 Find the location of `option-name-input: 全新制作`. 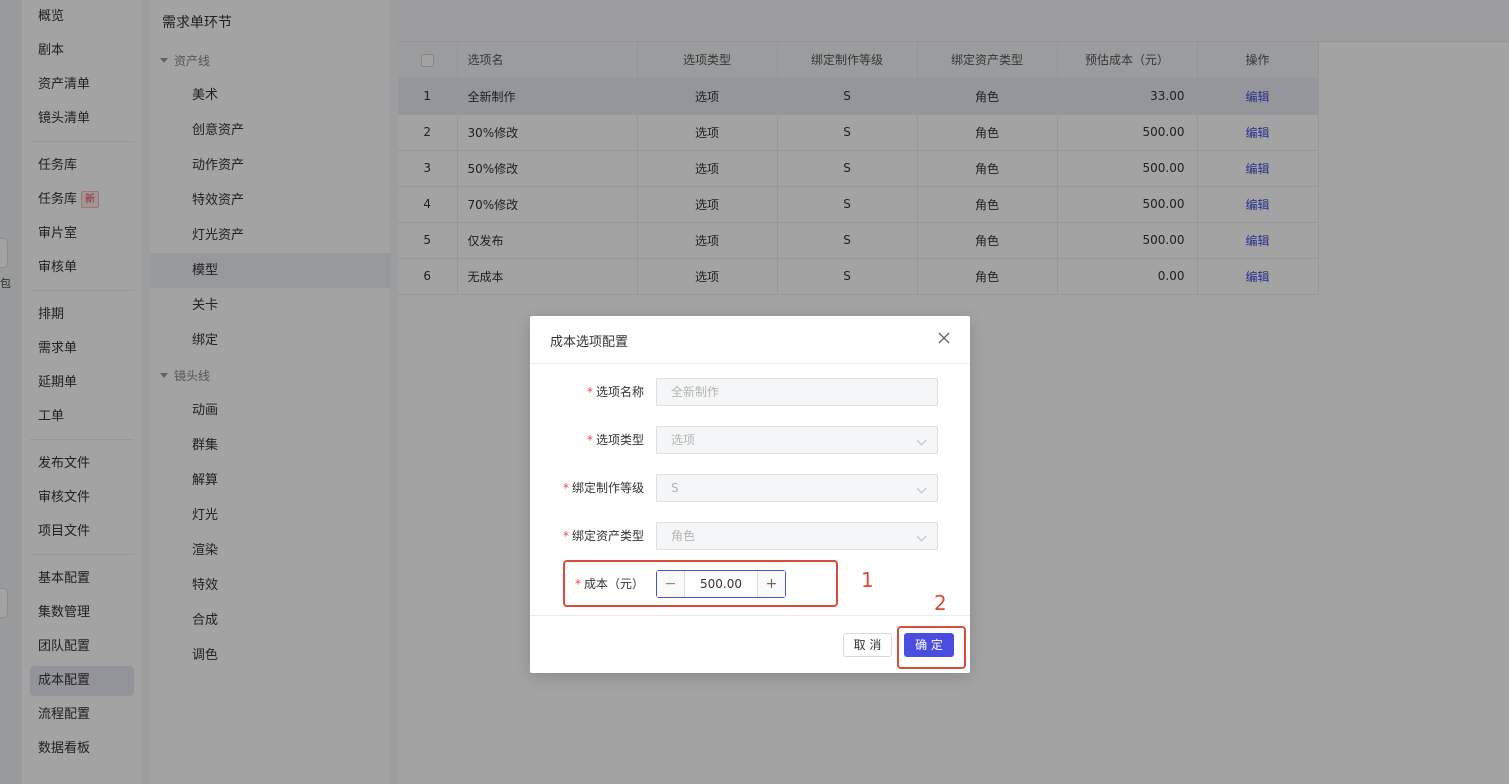

option-name-input: 全新制作 is located at coordinates (797, 392).